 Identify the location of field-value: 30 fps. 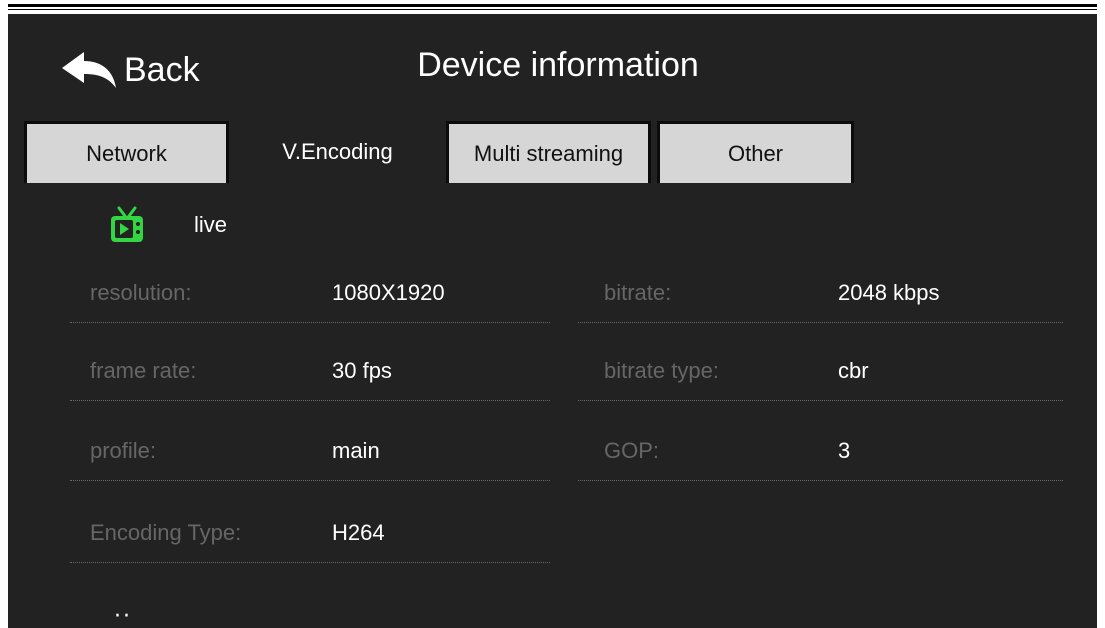
(362, 370).